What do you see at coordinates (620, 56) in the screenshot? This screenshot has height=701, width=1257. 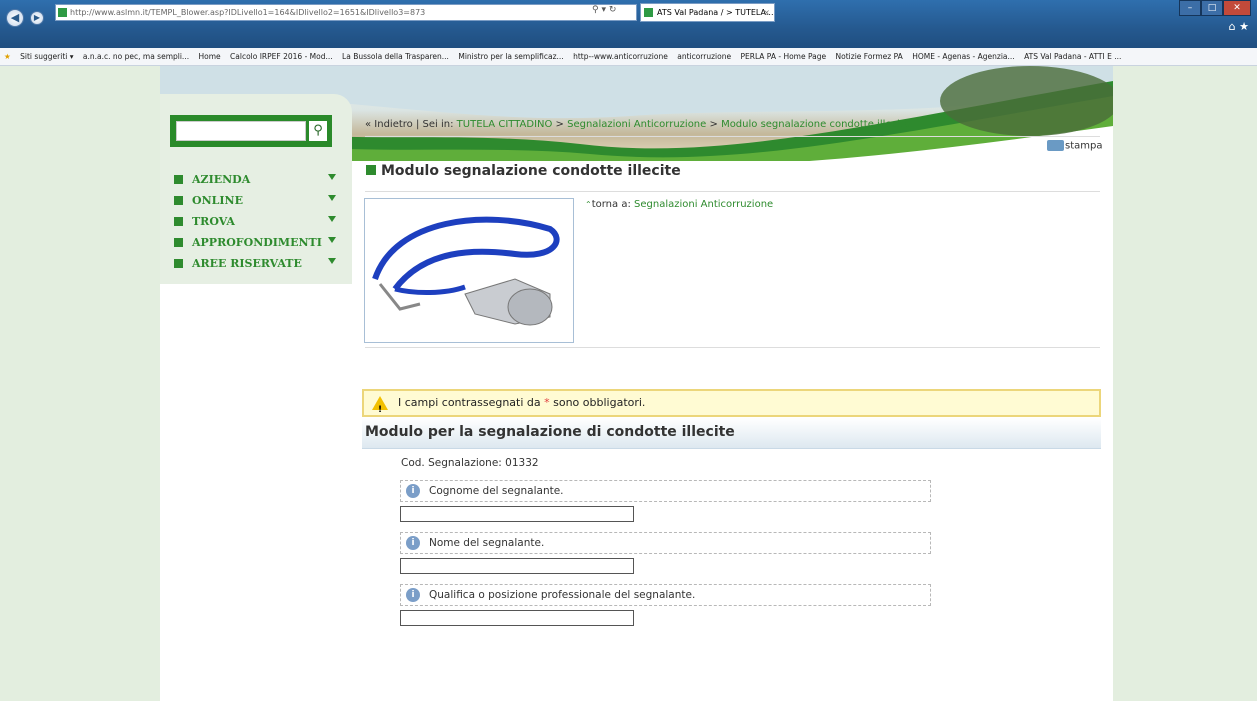 I see `favorite-item: http--www.anticorruzione` at bounding box center [620, 56].